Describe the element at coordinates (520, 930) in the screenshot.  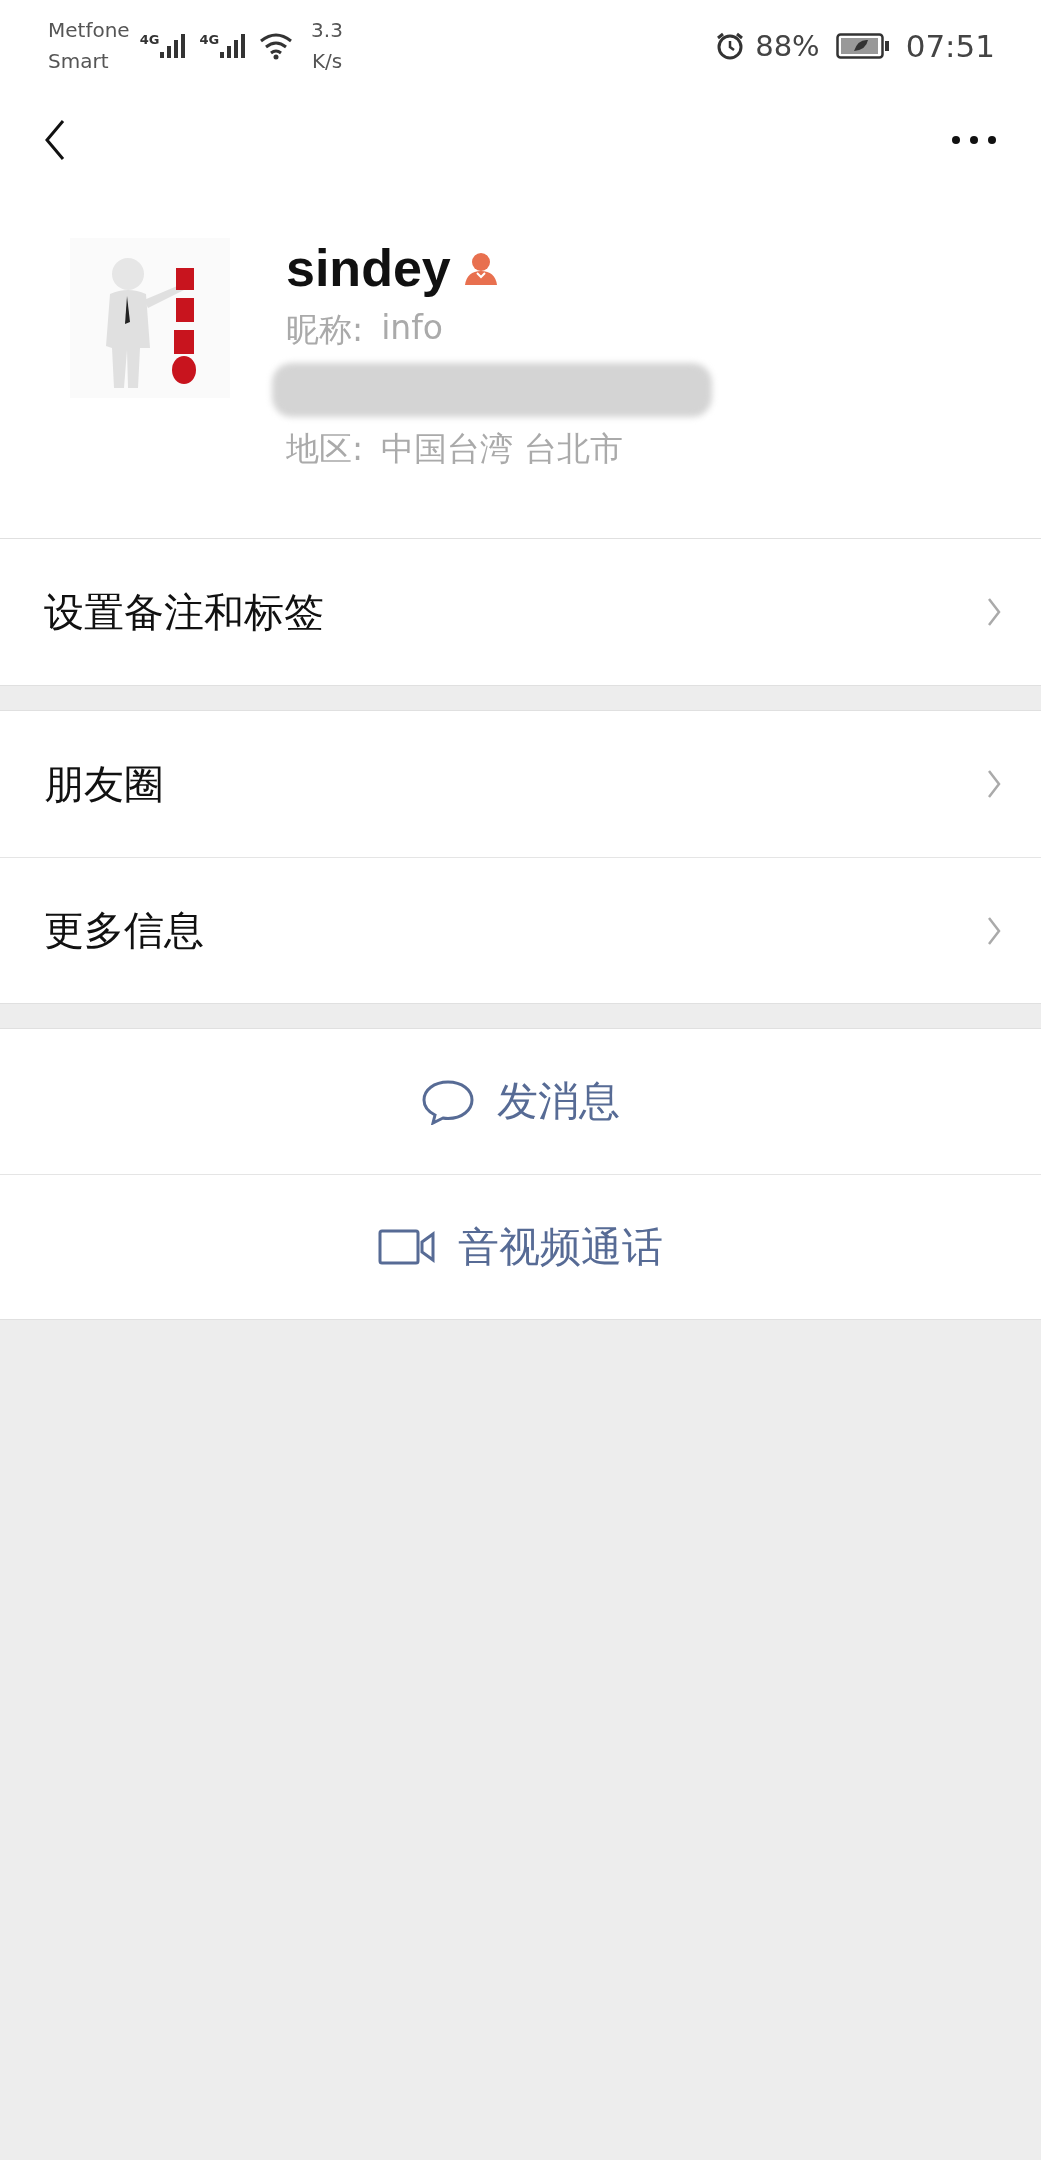
I see `menu-item: 更多信息` at that location.